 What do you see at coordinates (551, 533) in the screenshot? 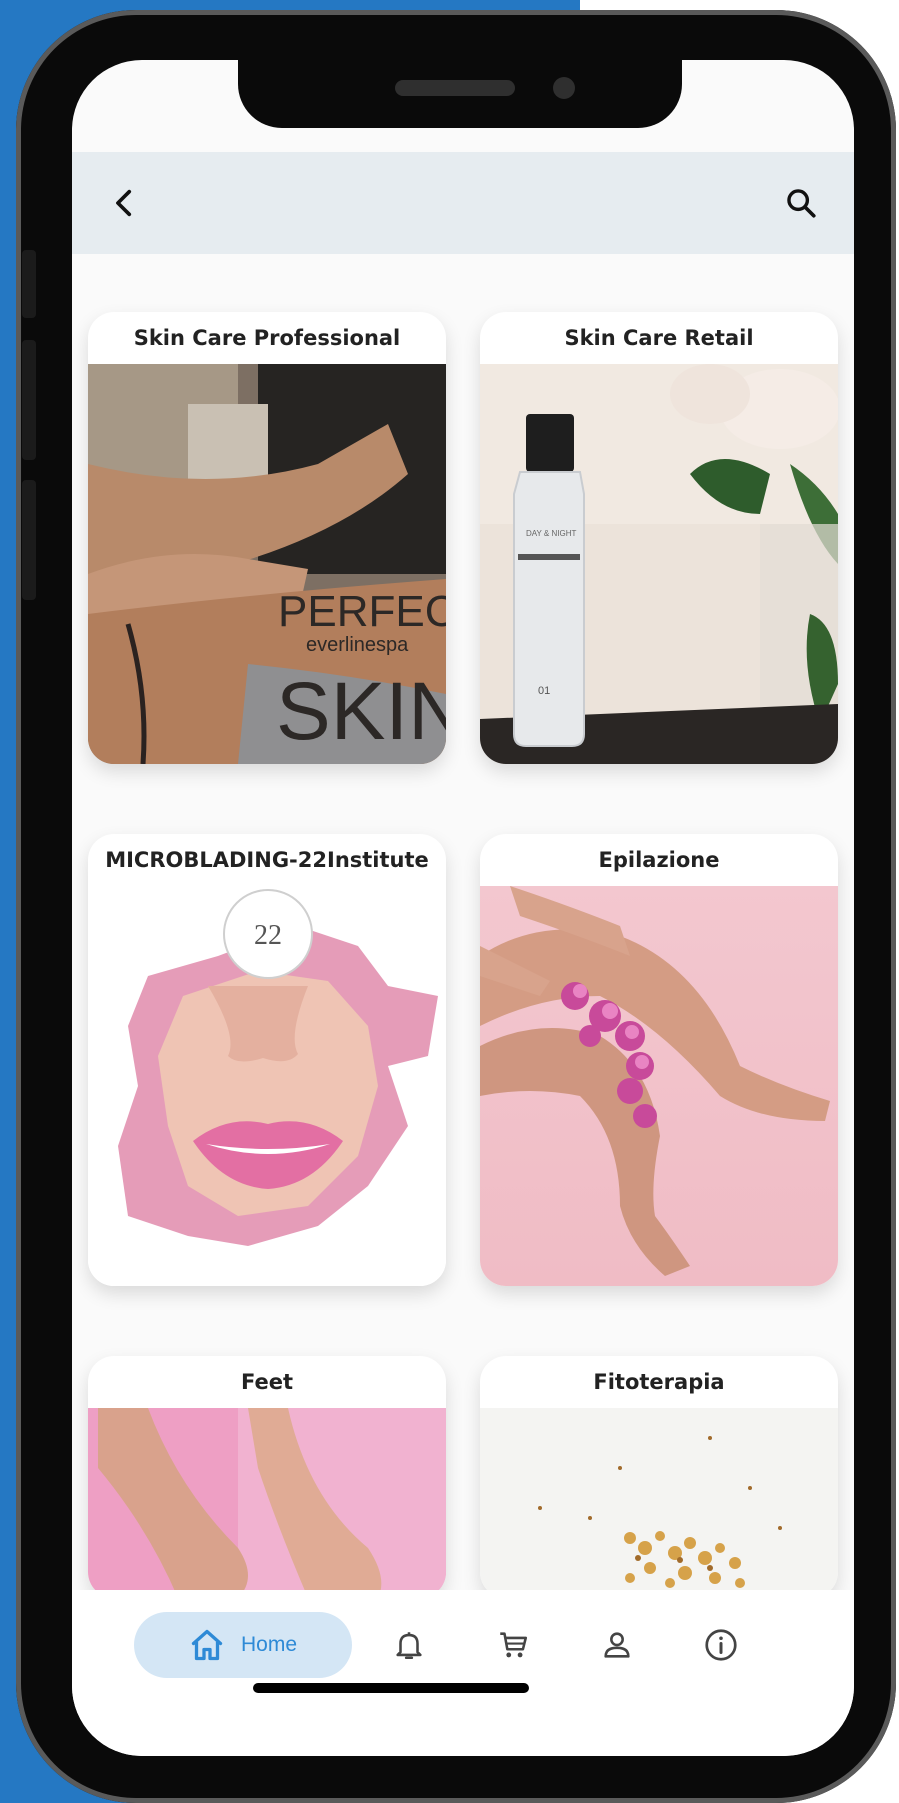
I see `overlay-text: DAY & NIGHT` at bounding box center [551, 533].